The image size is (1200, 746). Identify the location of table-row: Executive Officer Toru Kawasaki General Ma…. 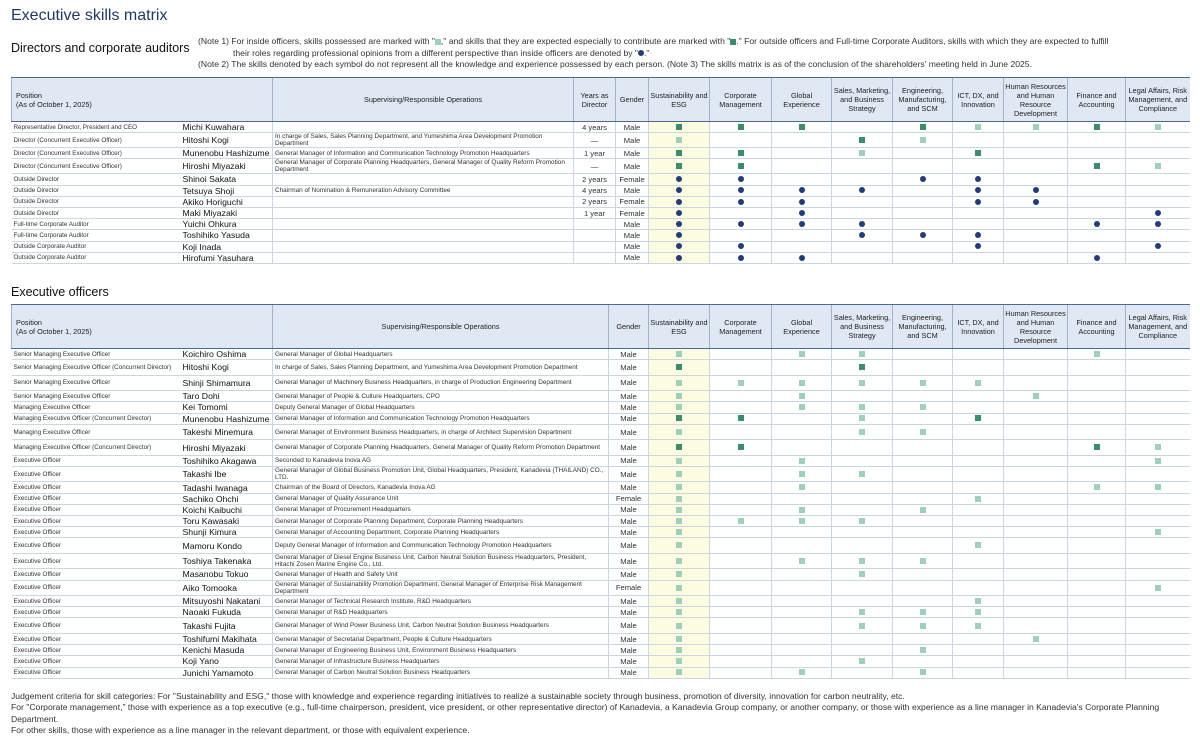
(600, 521).